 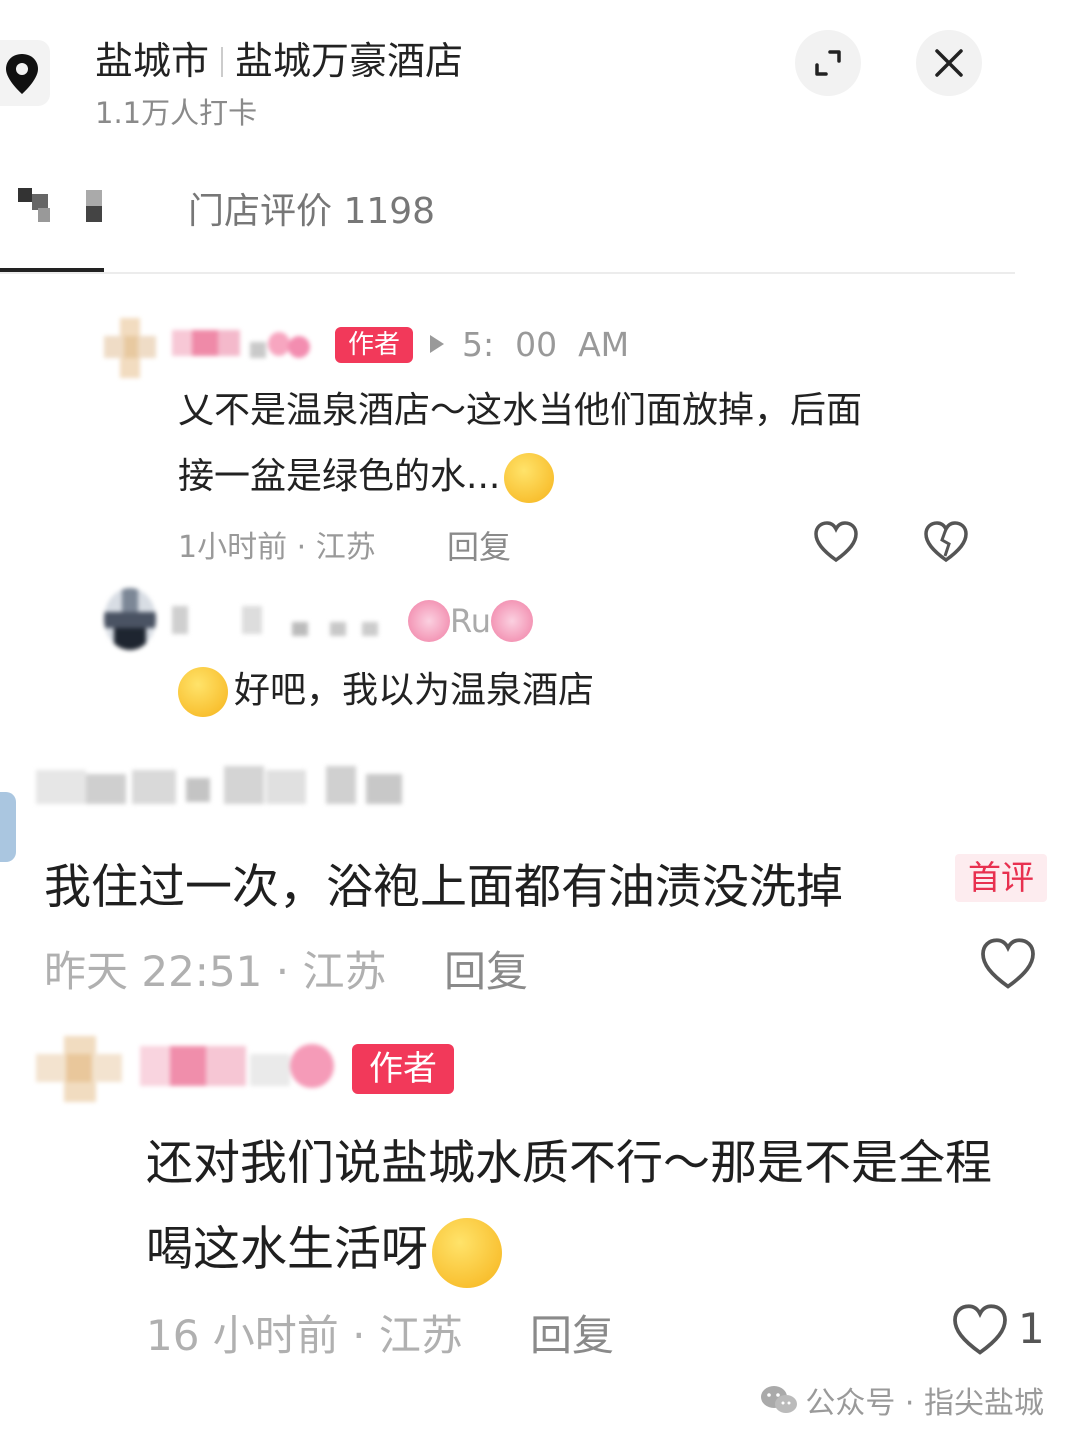 What do you see at coordinates (277, 547) in the screenshot?
I see `comment-meta: 1小时前 · 江苏` at bounding box center [277, 547].